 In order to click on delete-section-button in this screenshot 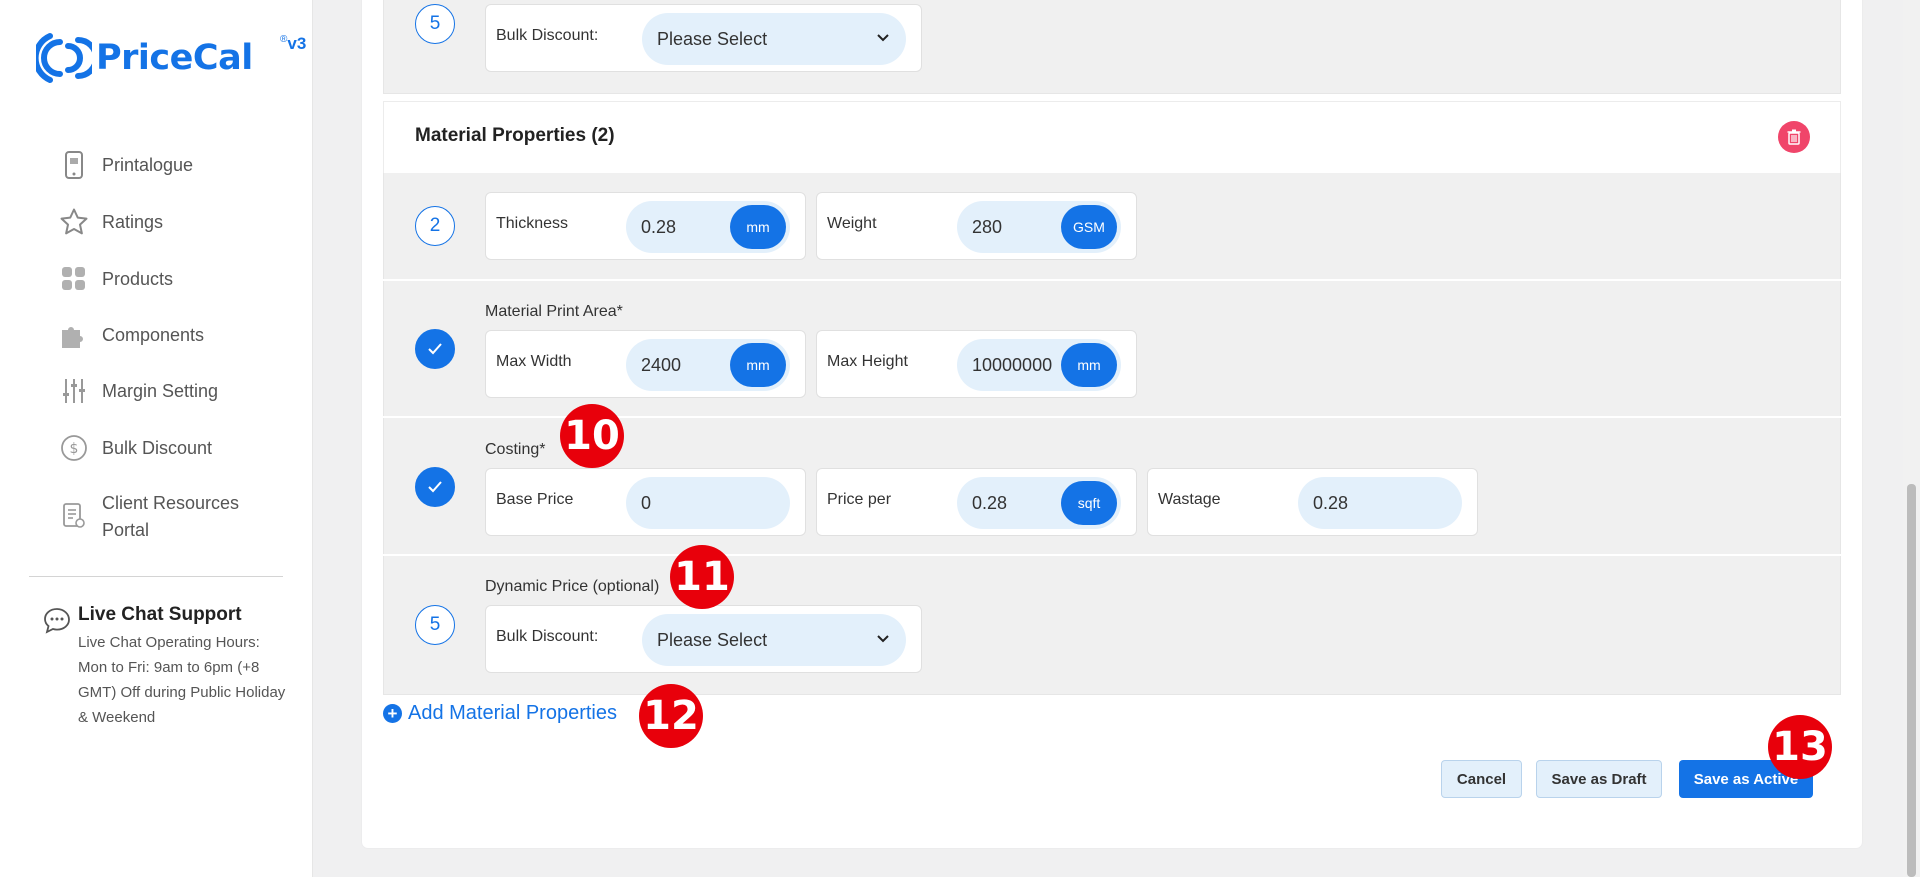, I will do `click(1794, 137)`.